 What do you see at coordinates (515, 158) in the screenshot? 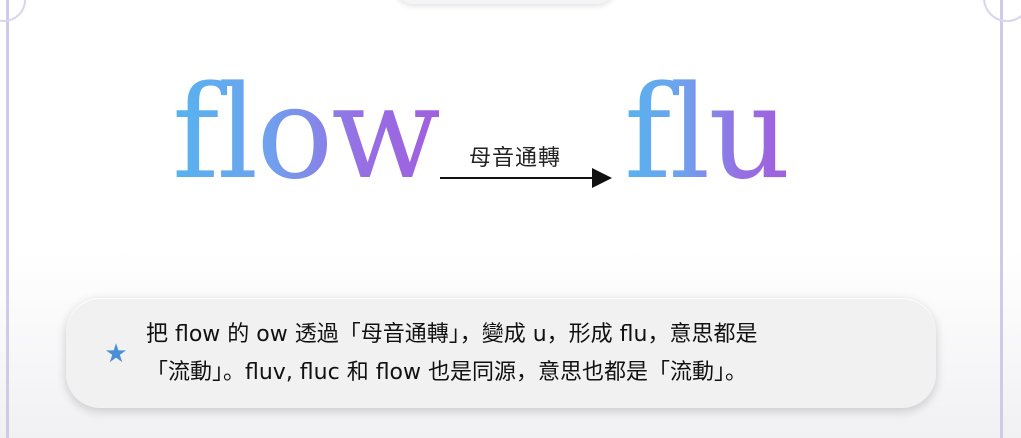
I see `arrow-label: 母音通轉` at bounding box center [515, 158].